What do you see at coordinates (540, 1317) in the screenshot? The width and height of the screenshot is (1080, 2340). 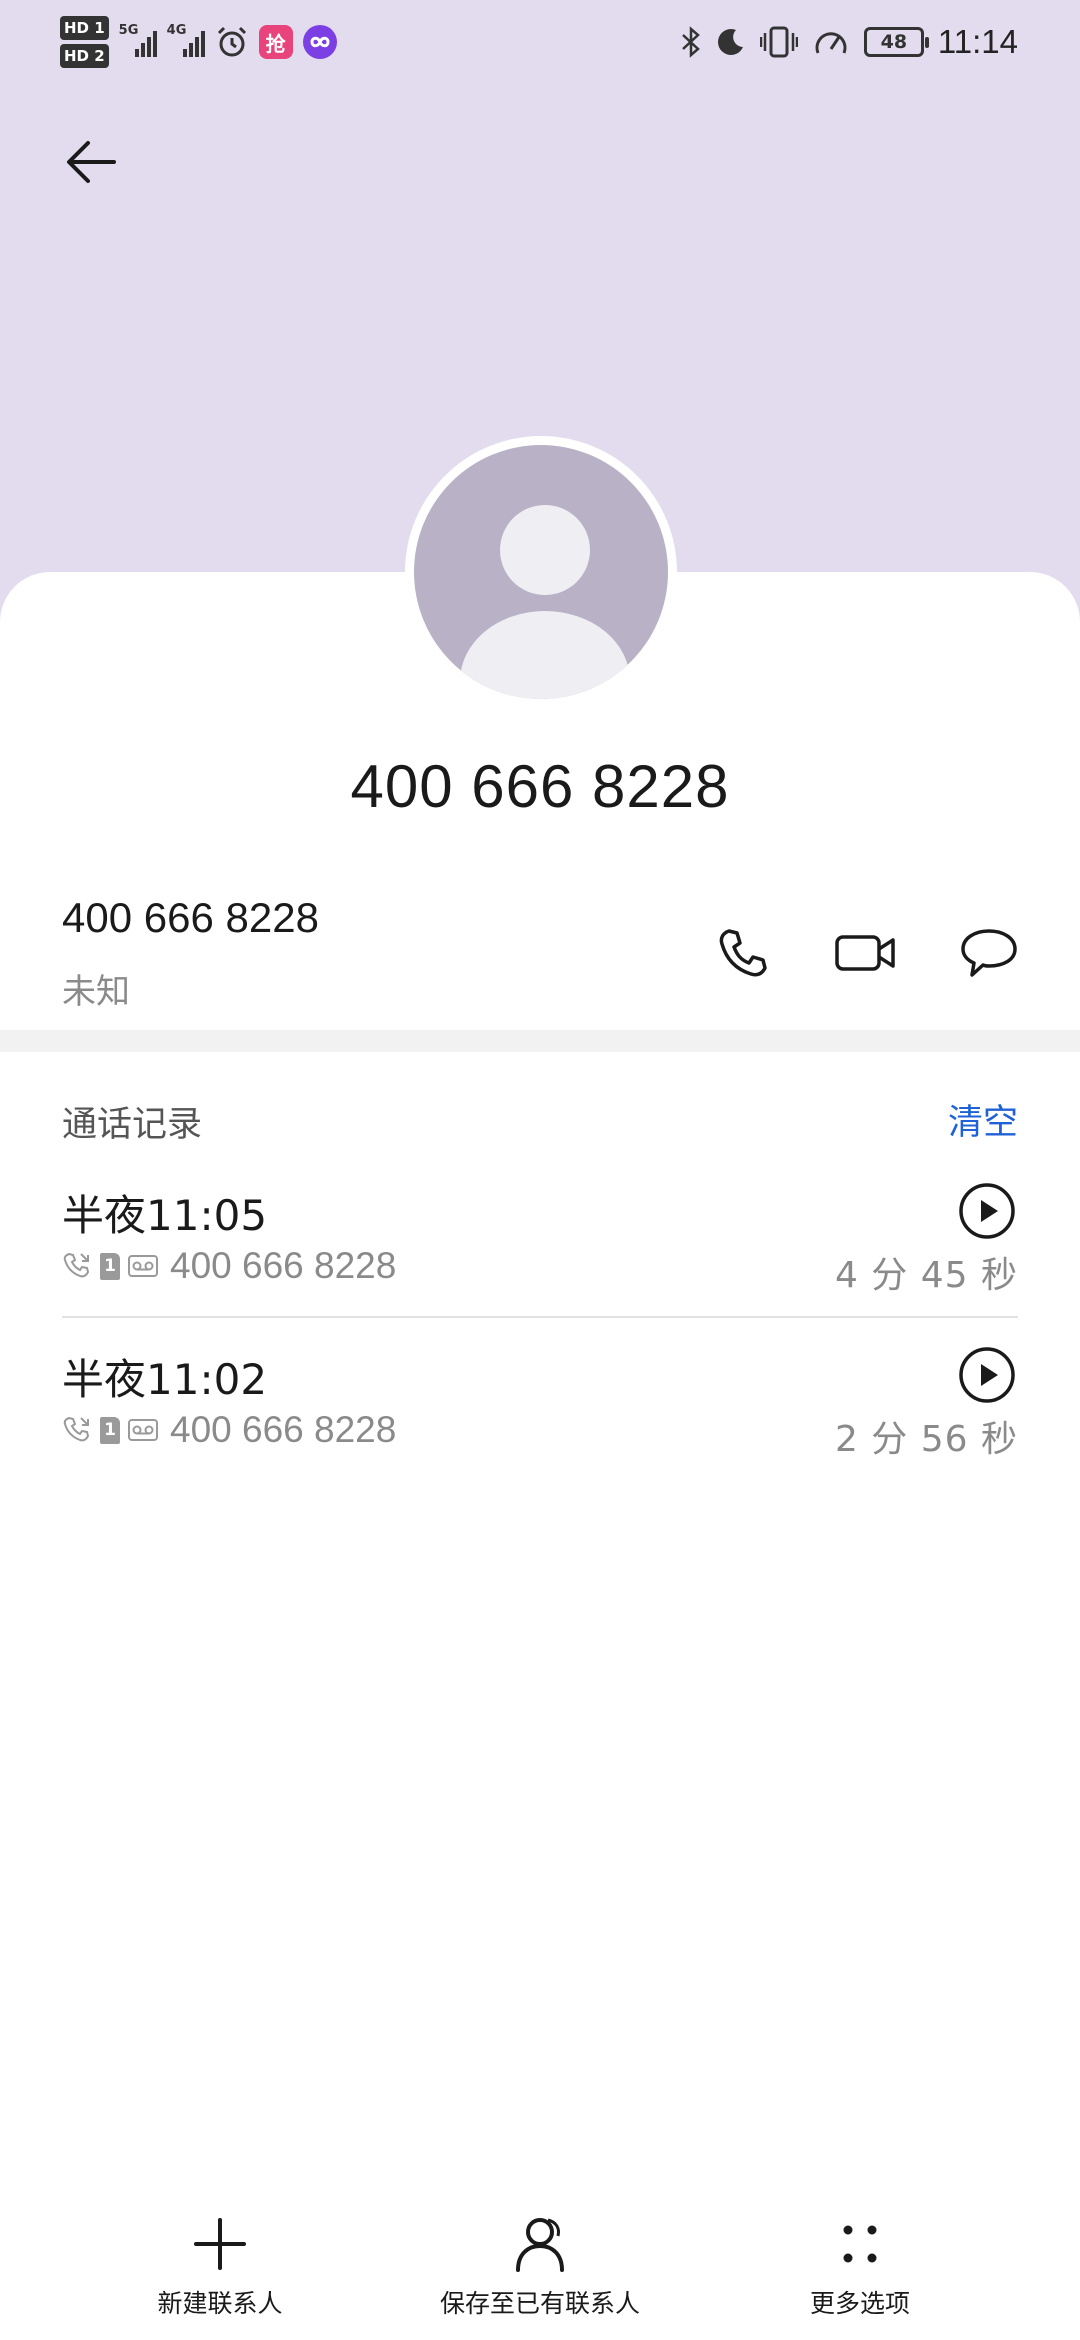 I see `row-divider` at bounding box center [540, 1317].